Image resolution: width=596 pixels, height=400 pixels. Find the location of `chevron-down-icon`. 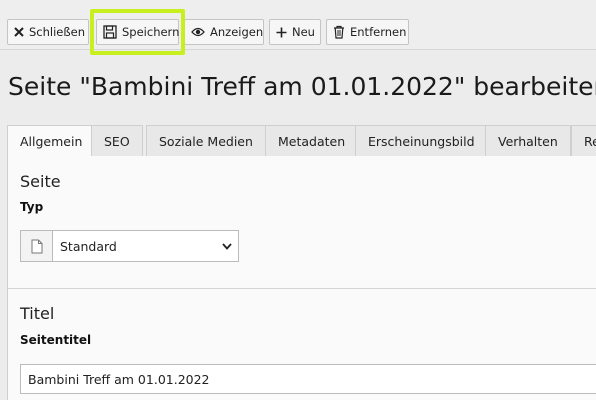

chevron-down-icon is located at coordinates (227, 246).